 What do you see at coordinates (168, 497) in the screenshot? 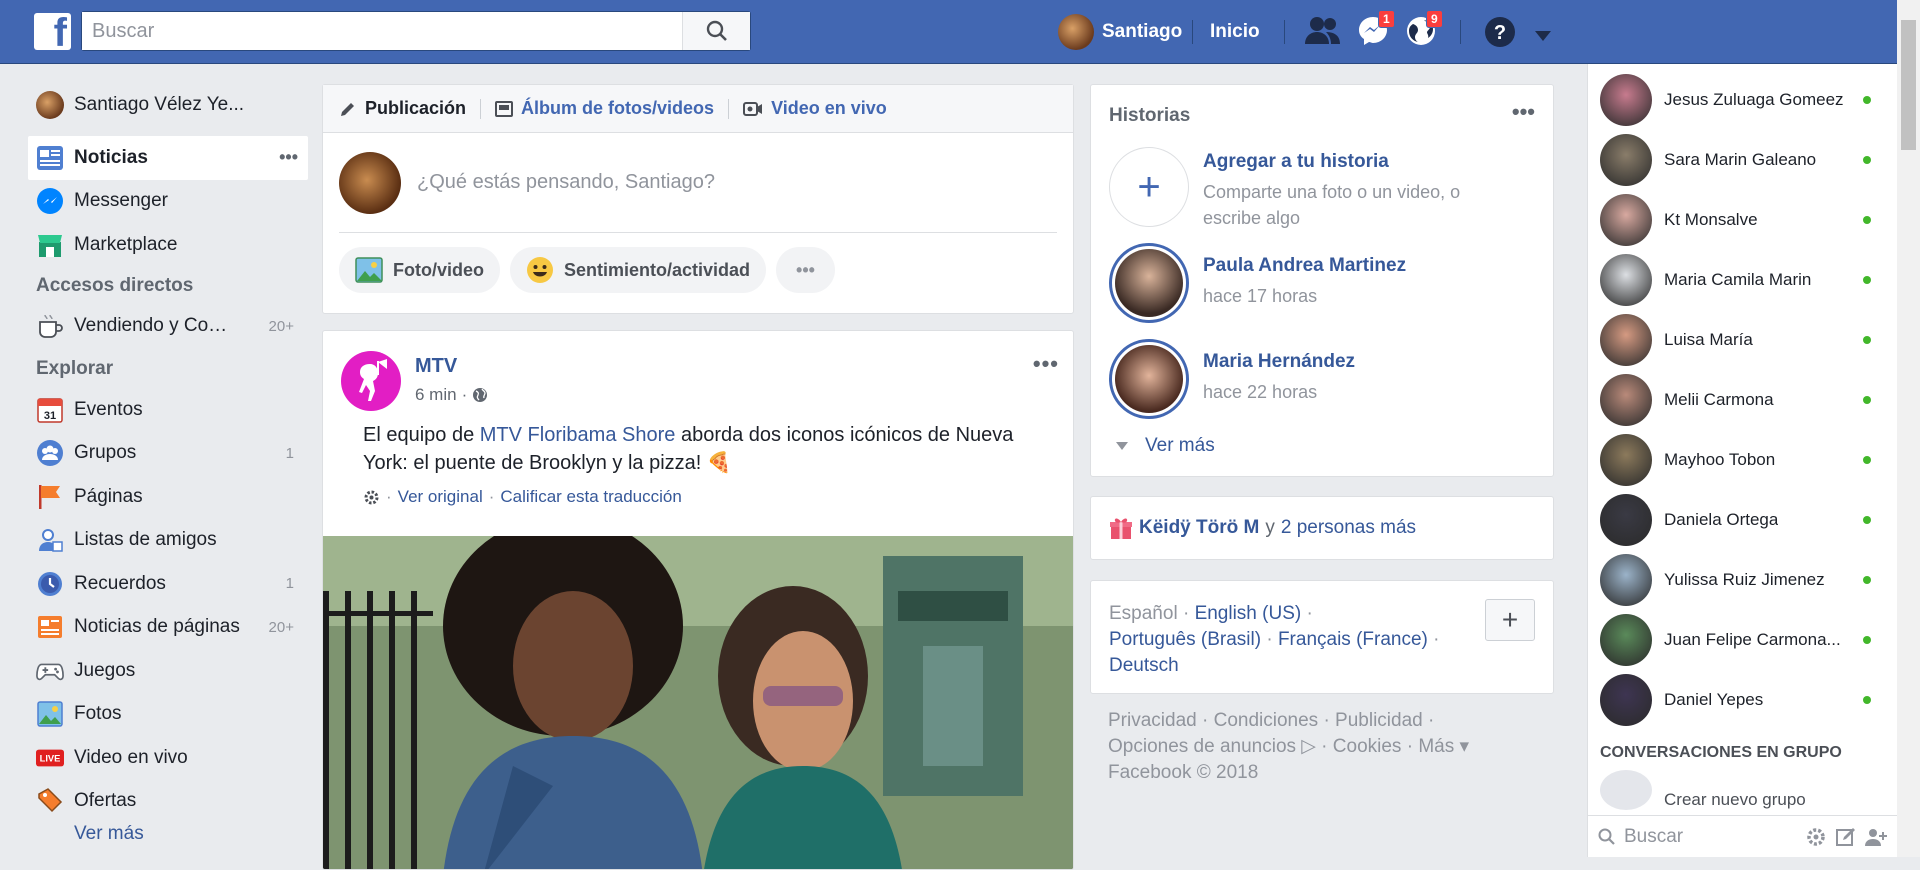
I see `sidebar-item-pages: Páginas` at bounding box center [168, 497].